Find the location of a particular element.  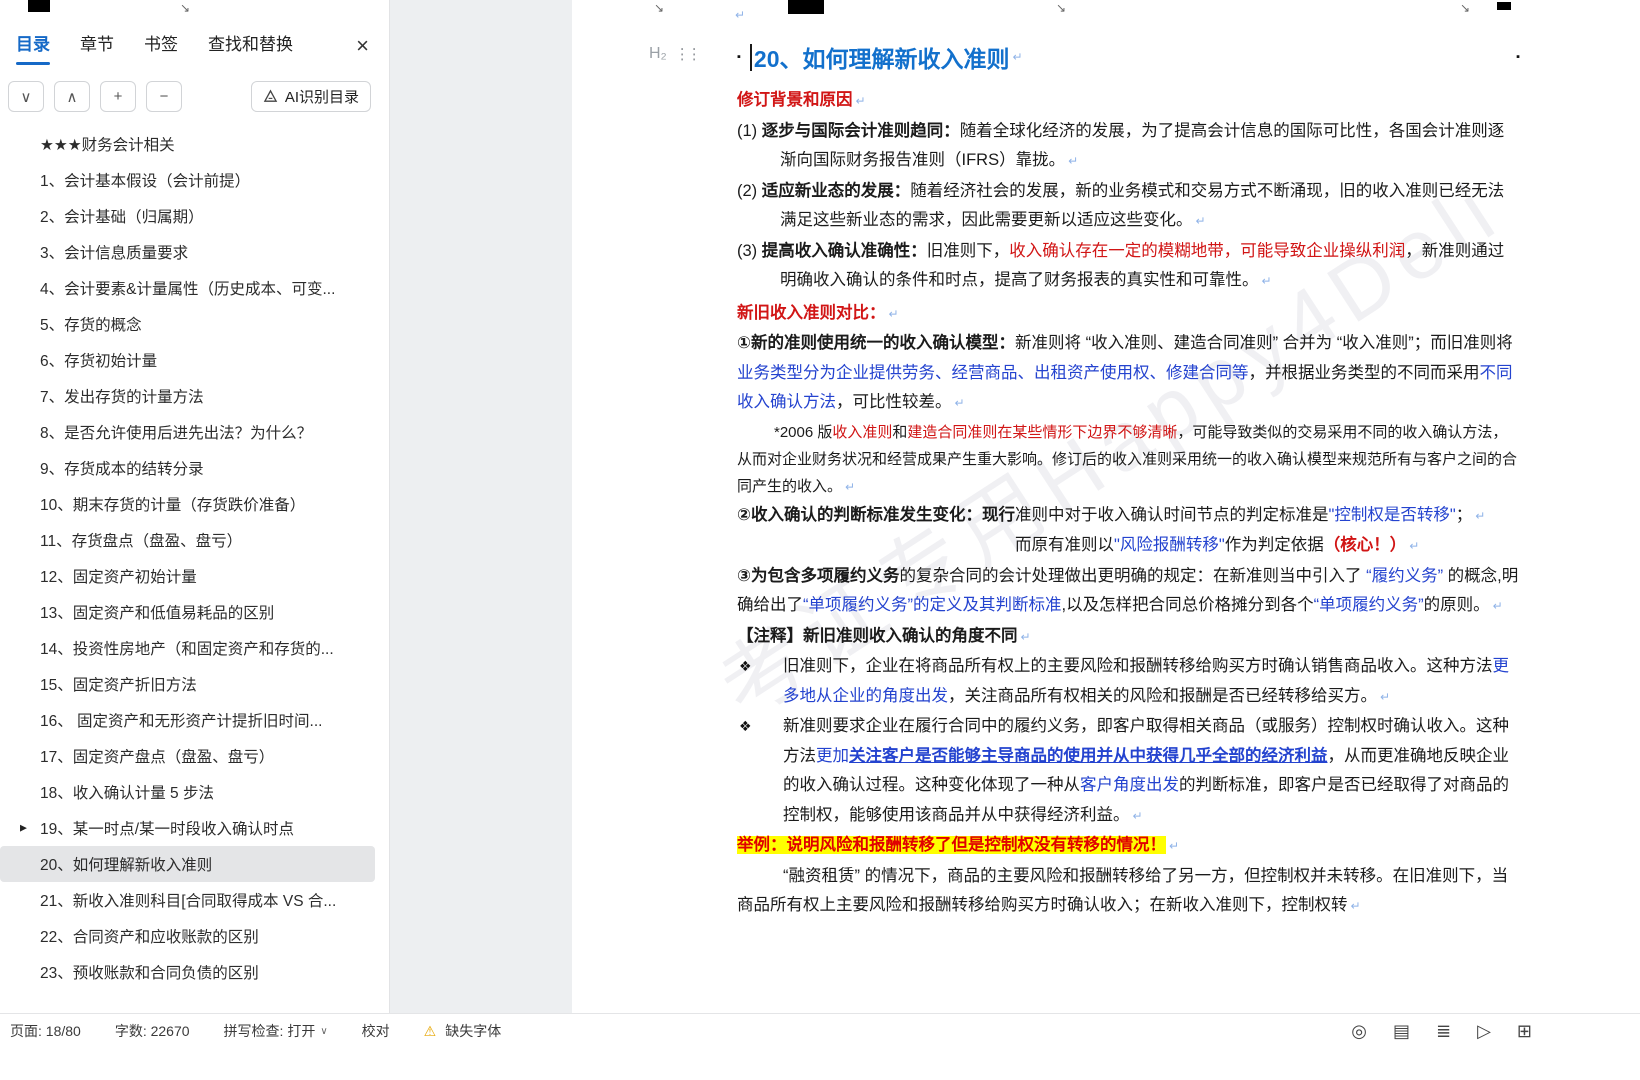

text-run: (3) is located at coordinates (749, 250).